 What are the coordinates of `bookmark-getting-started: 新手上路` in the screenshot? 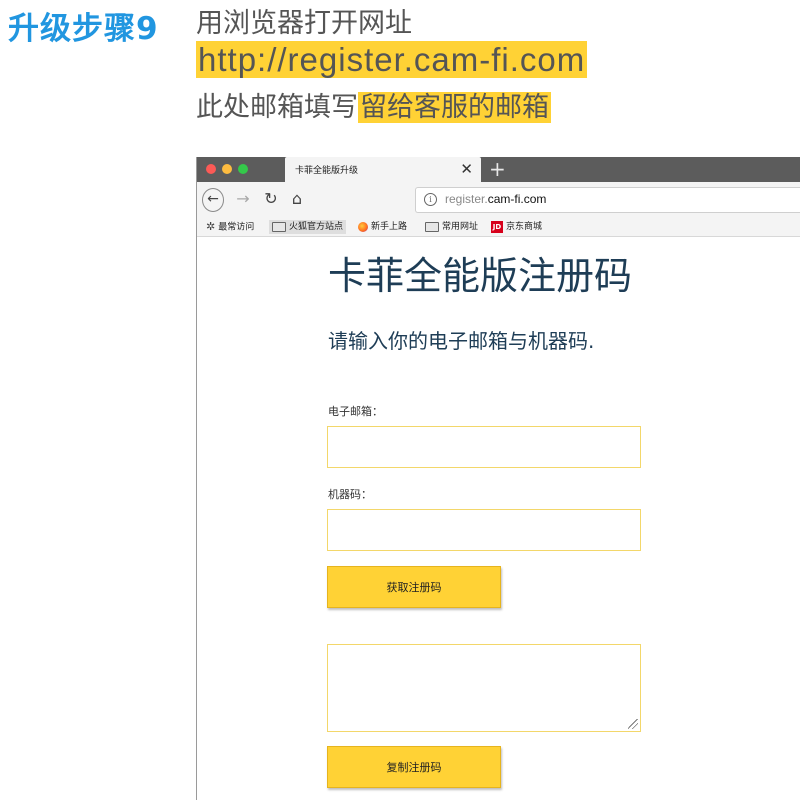 It's located at (382, 227).